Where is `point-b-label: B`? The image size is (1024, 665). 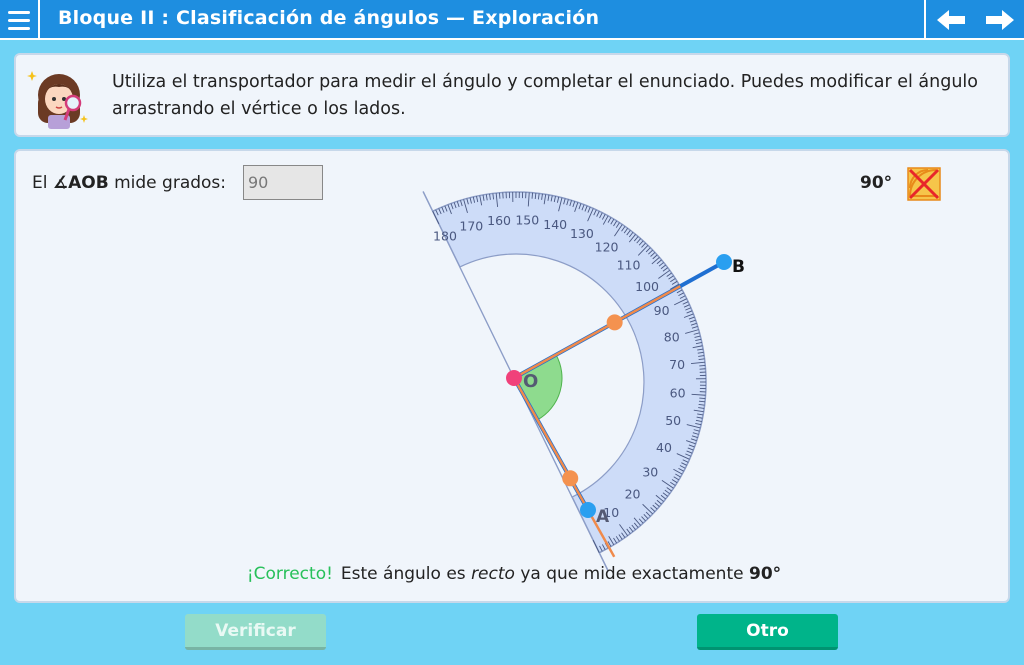 point-b-label: B is located at coordinates (738, 267).